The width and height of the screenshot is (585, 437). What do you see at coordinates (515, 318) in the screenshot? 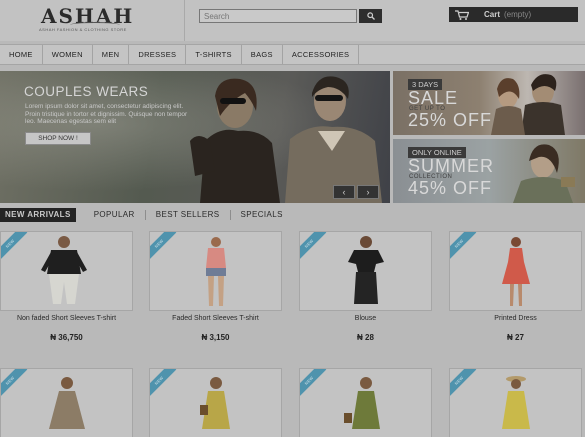
I see `product-name: Printed Dress` at bounding box center [515, 318].